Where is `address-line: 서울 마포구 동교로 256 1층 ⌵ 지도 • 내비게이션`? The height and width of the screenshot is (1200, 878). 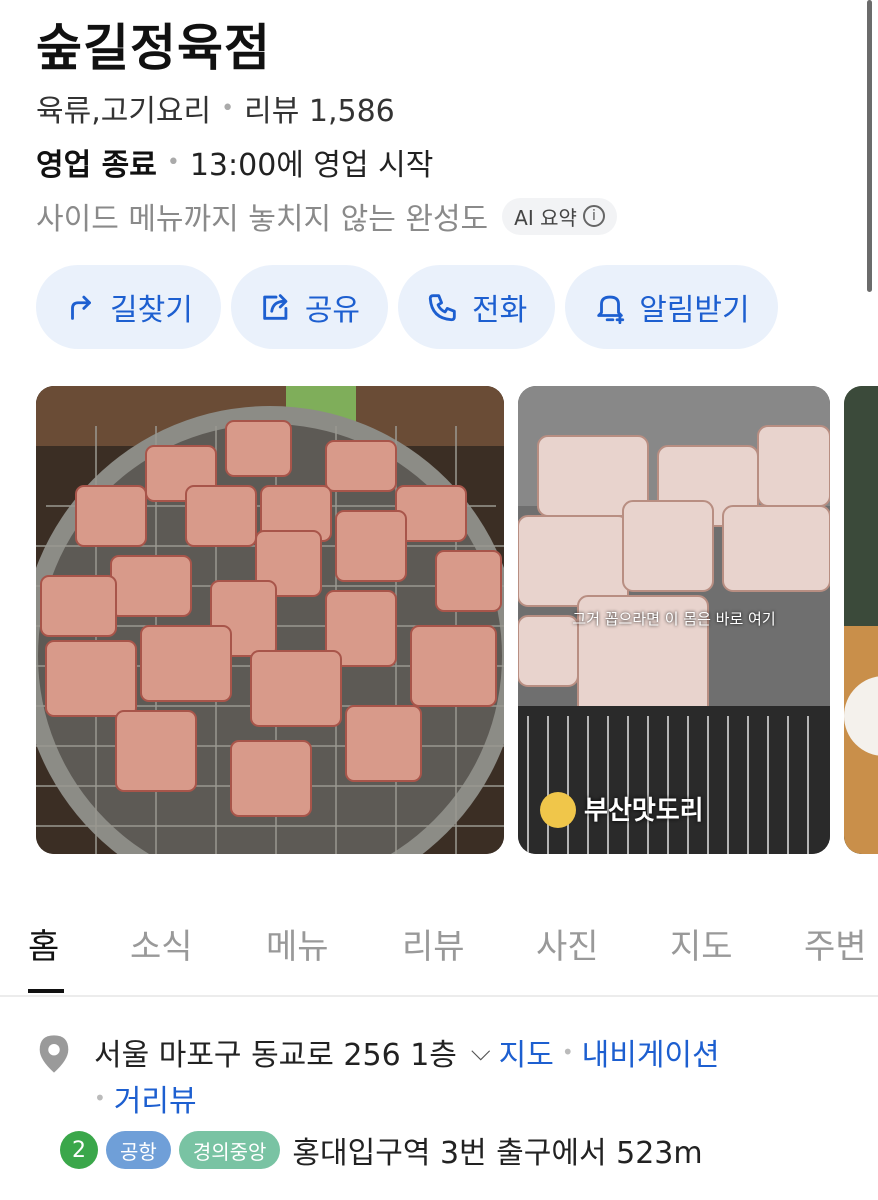
address-line: 서울 마포구 동교로 256 1층 ⌵ 지도 • 내비게이션 is located at coordinates (407, 1052).